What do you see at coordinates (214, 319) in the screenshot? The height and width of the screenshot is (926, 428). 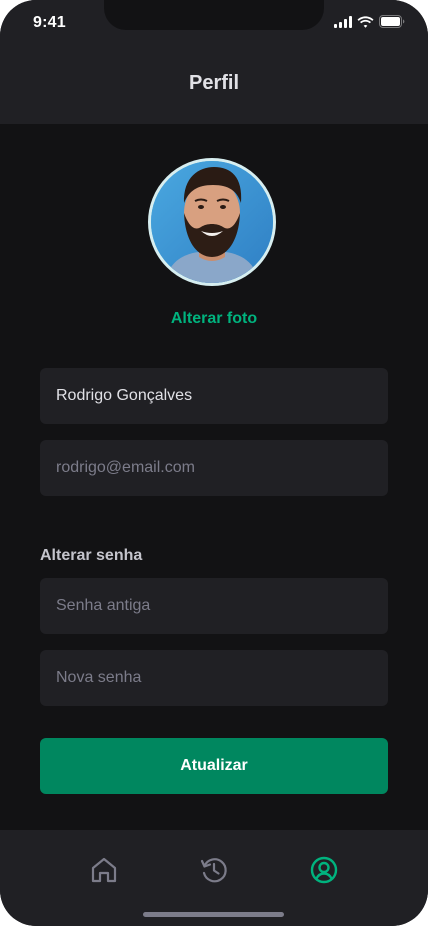 I see `change-photo-link: Alterar foto` at bounding box center [214, 319].